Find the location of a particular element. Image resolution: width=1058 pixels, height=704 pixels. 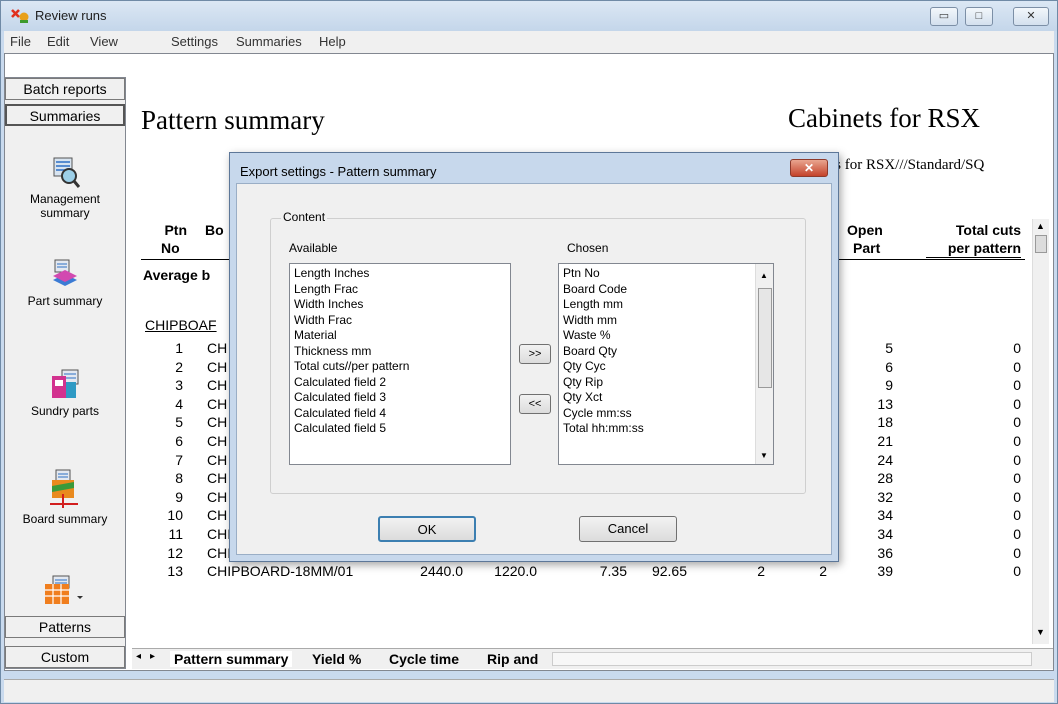

col-part: Part is located at coordinates (867, 248).